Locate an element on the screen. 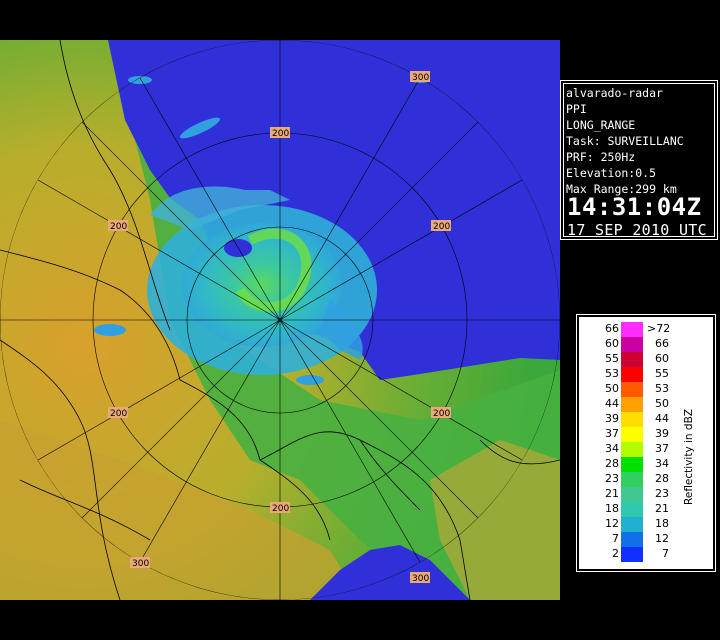 Image resolution: width=720 pixels, height=640 pixels. legend-high-value: 50 is located at coordinates (662, 403).